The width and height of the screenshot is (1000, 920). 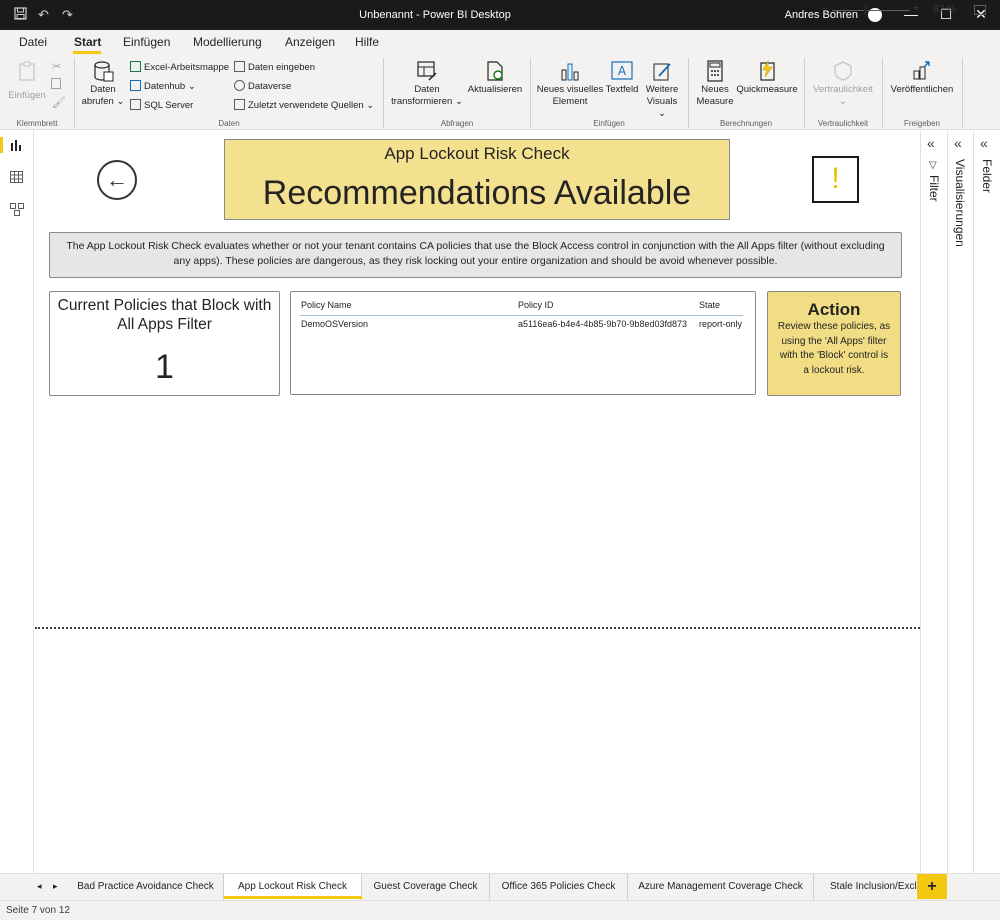 I want to click on table-header-divider, so click(x=521, y=315).